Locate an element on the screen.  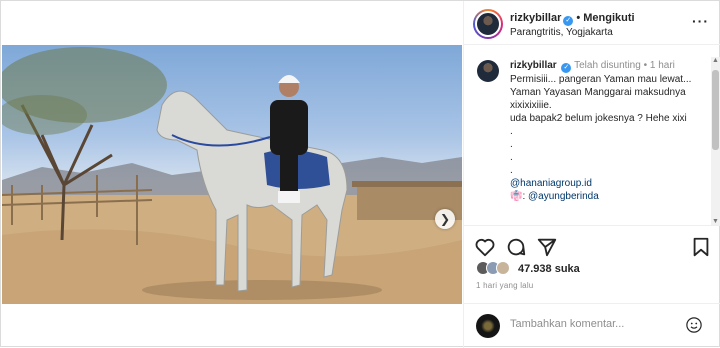
scroll-up-icon: ▲ is located at coordinates (715, 60).